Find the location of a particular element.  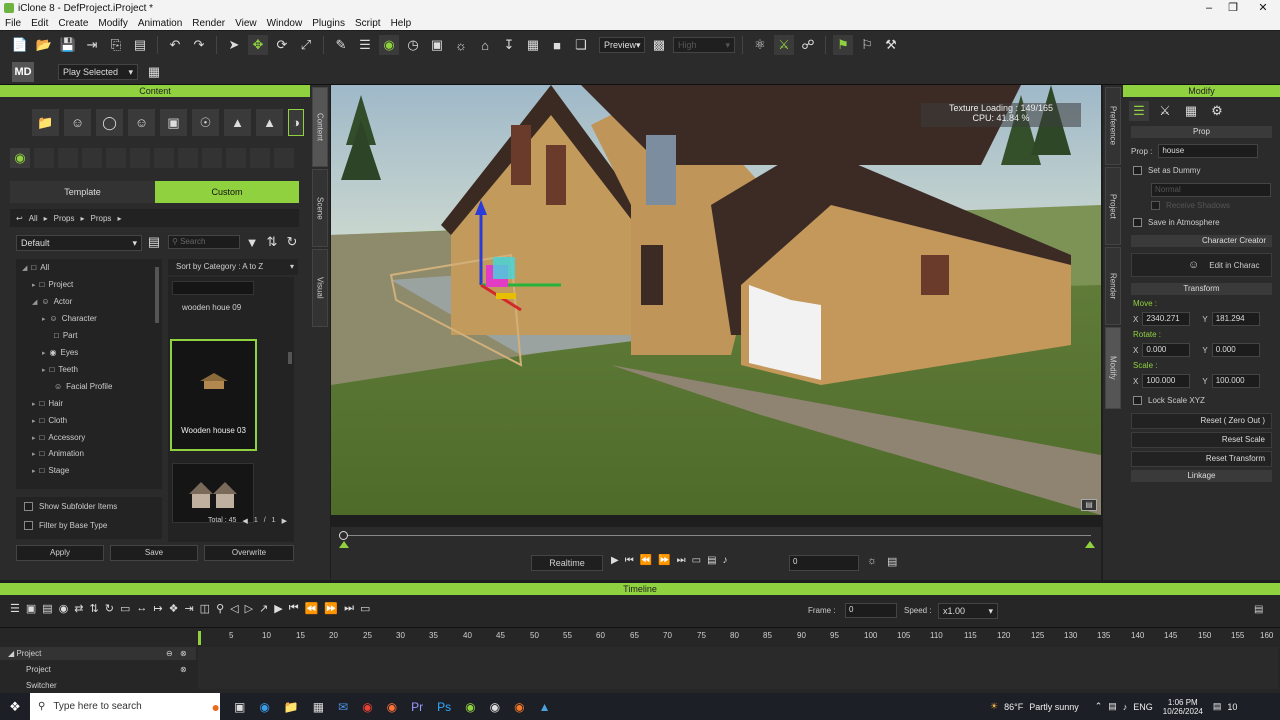

file-explorer-icon: 📁 is located at coordinates (291, 707).